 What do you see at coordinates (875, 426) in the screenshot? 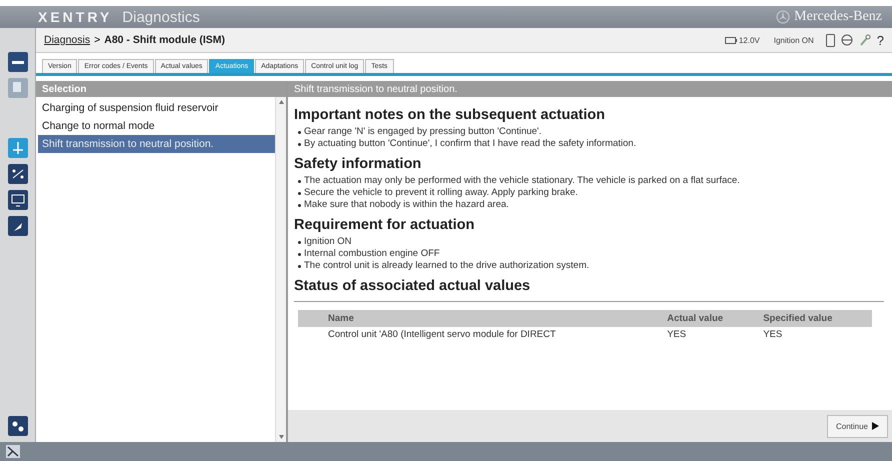
I see `play-icon` at bounding box center [875, 426].